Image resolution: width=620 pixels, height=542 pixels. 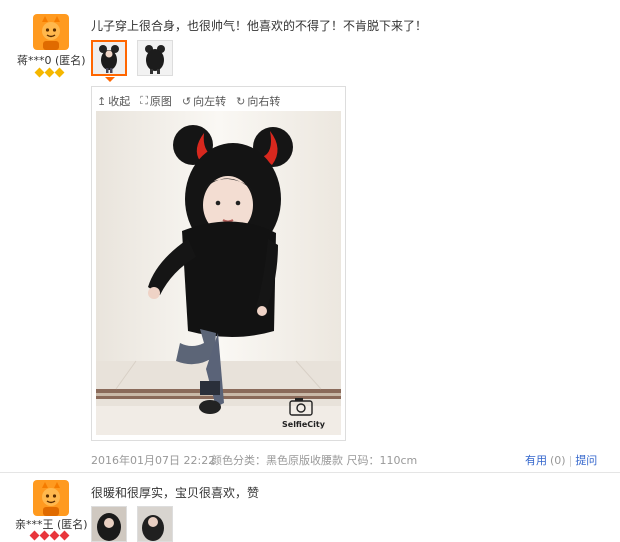 What do you see at coordinates (210, 101) in the screenshot?
I see `rotate-left-label: 向左转` at bounding box center [210, 101].